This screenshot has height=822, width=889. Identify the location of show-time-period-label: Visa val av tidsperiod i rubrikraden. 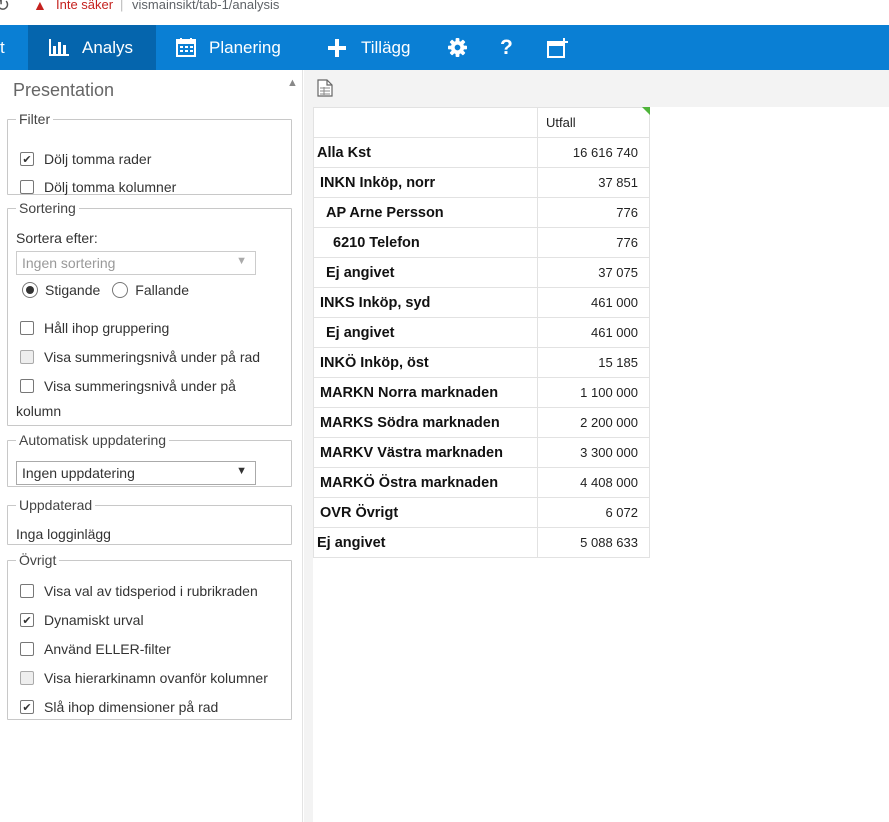
(151, 591).